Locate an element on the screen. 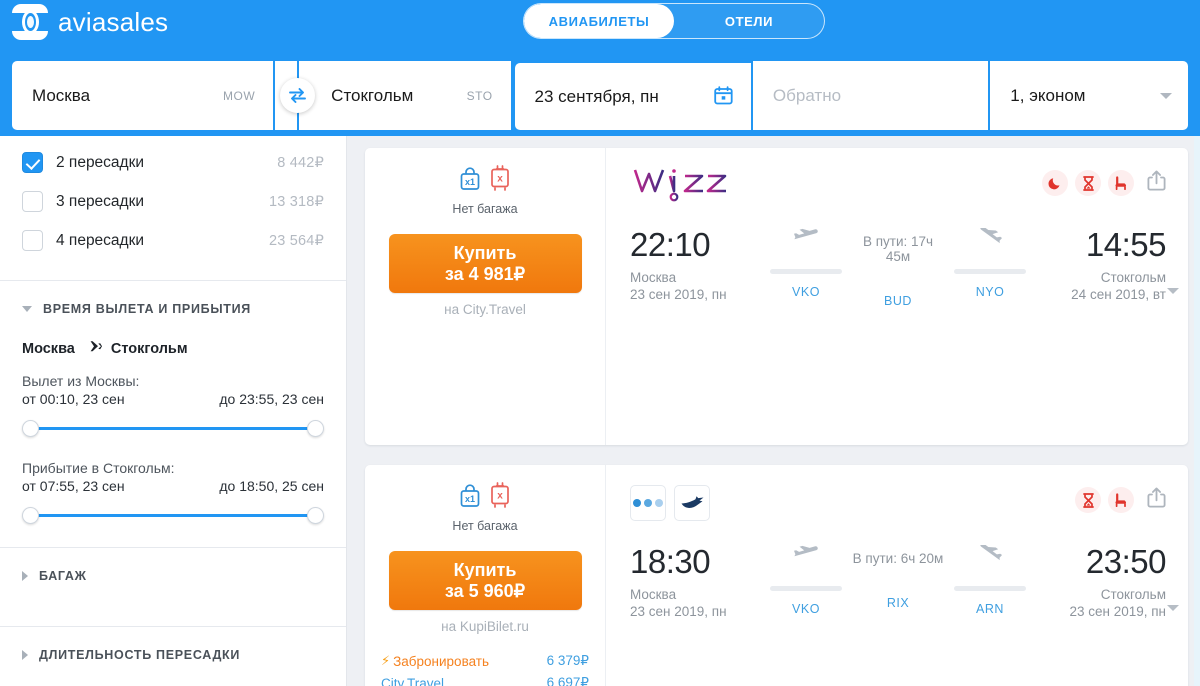  checkbox-2-stops is located at coordinates (32, 162).